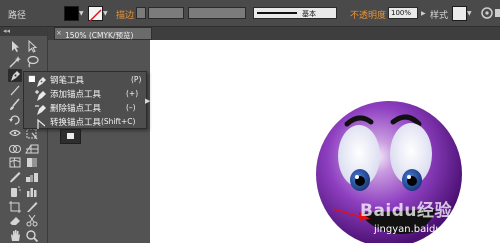 Image resolution: width=500 pixels, height=243 pixels. I want to click on flyout-item: 添加锚点工具 (+), so click(85, 94).